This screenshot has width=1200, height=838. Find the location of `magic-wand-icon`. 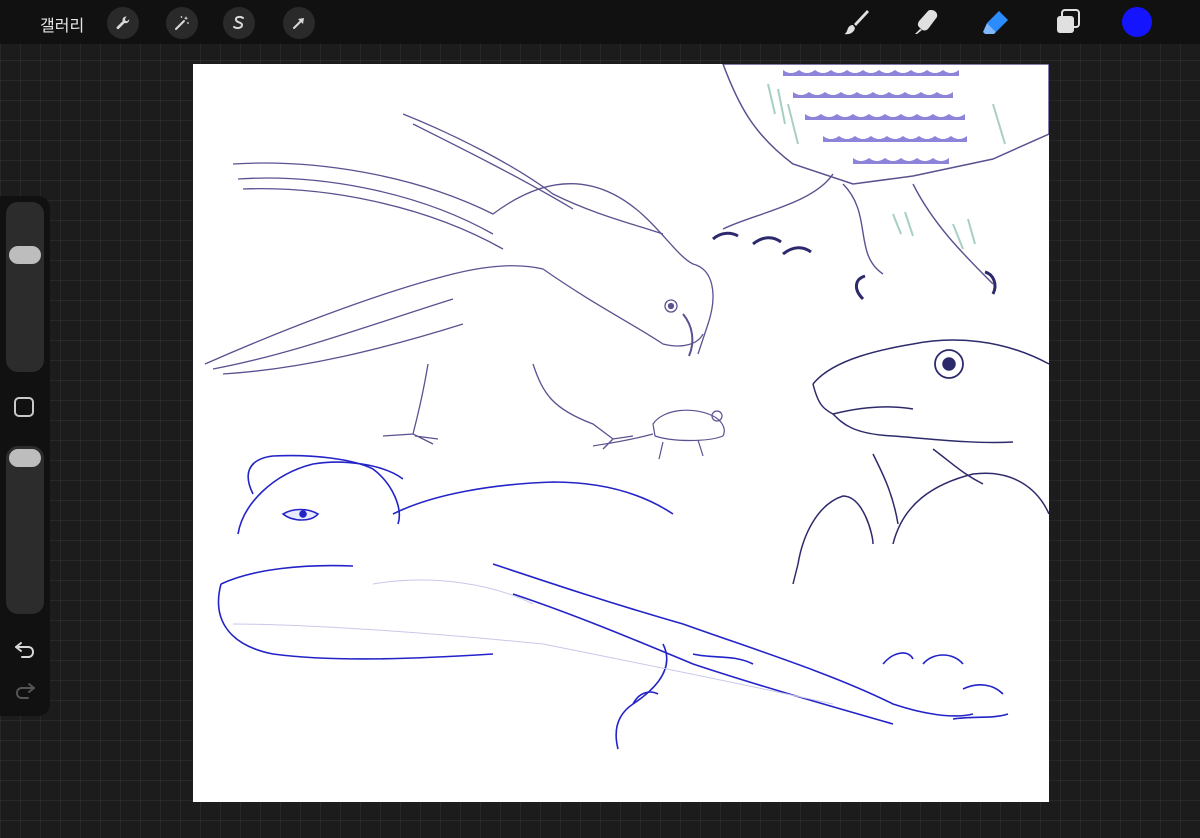

magic-wand-icon is located at coordinates (182, 23).